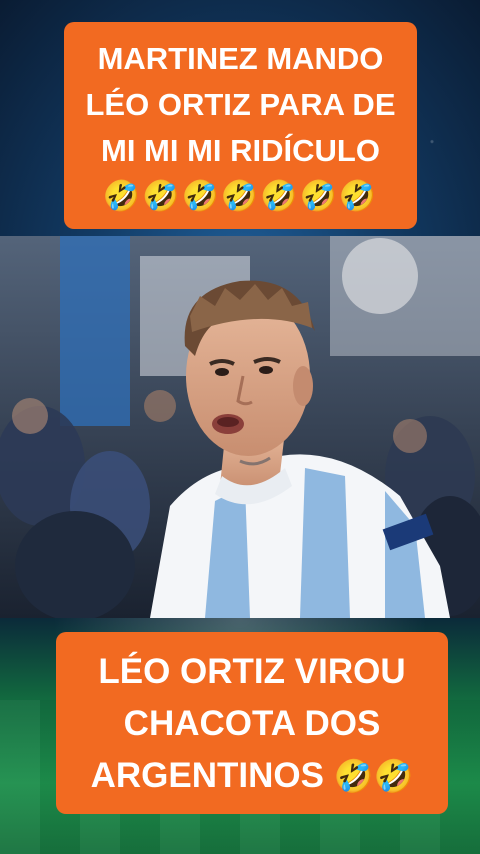  I want to click on top-caption-line-3: MI MI MI RIDÍCULO, so click(240, 150).